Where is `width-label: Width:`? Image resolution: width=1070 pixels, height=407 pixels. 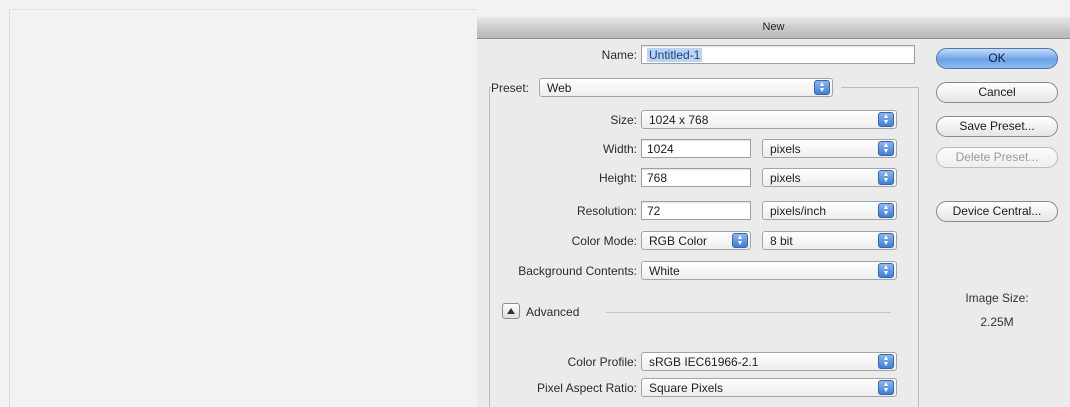 width-label: Width: is located at coordinates (619, 149).